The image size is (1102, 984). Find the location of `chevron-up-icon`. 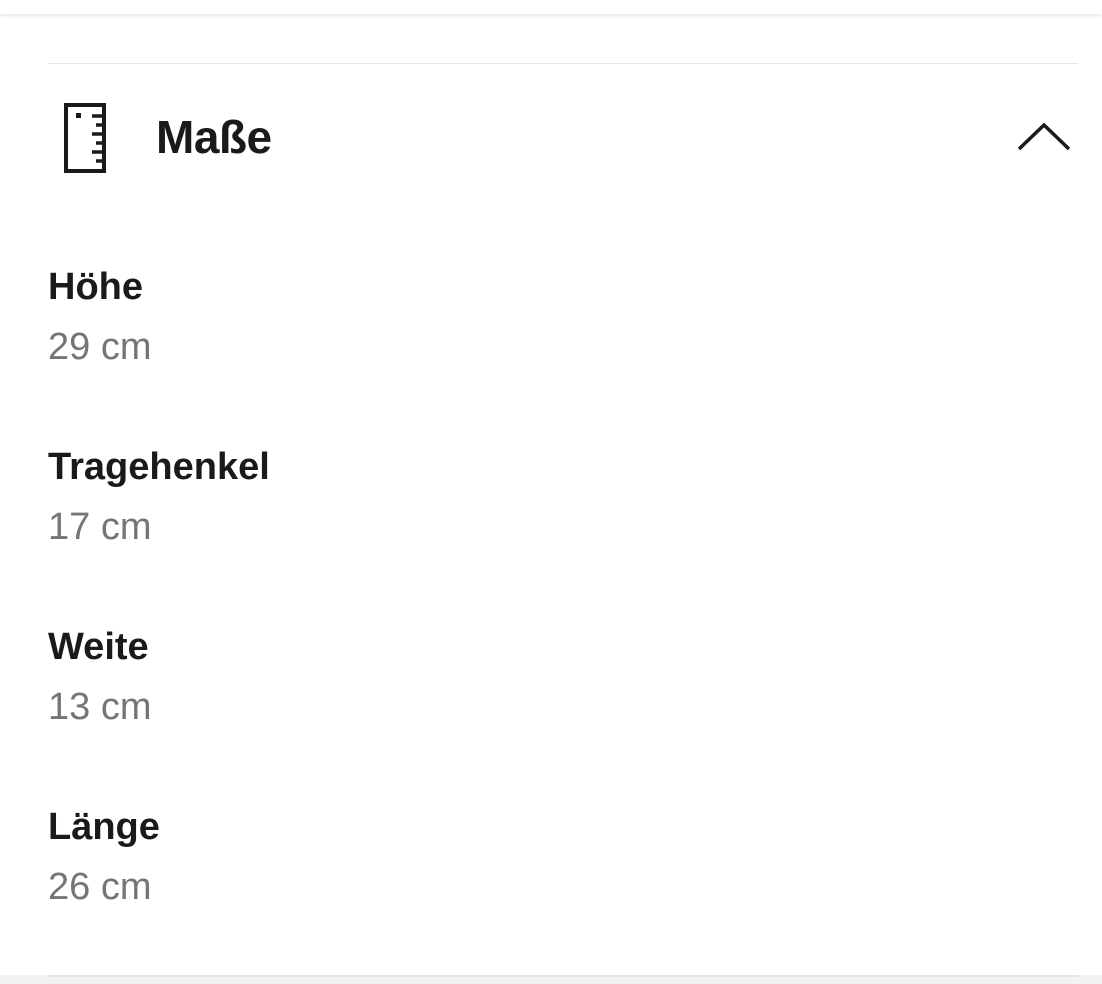

chevron-up-icon is located at coordinates (1044, 140).